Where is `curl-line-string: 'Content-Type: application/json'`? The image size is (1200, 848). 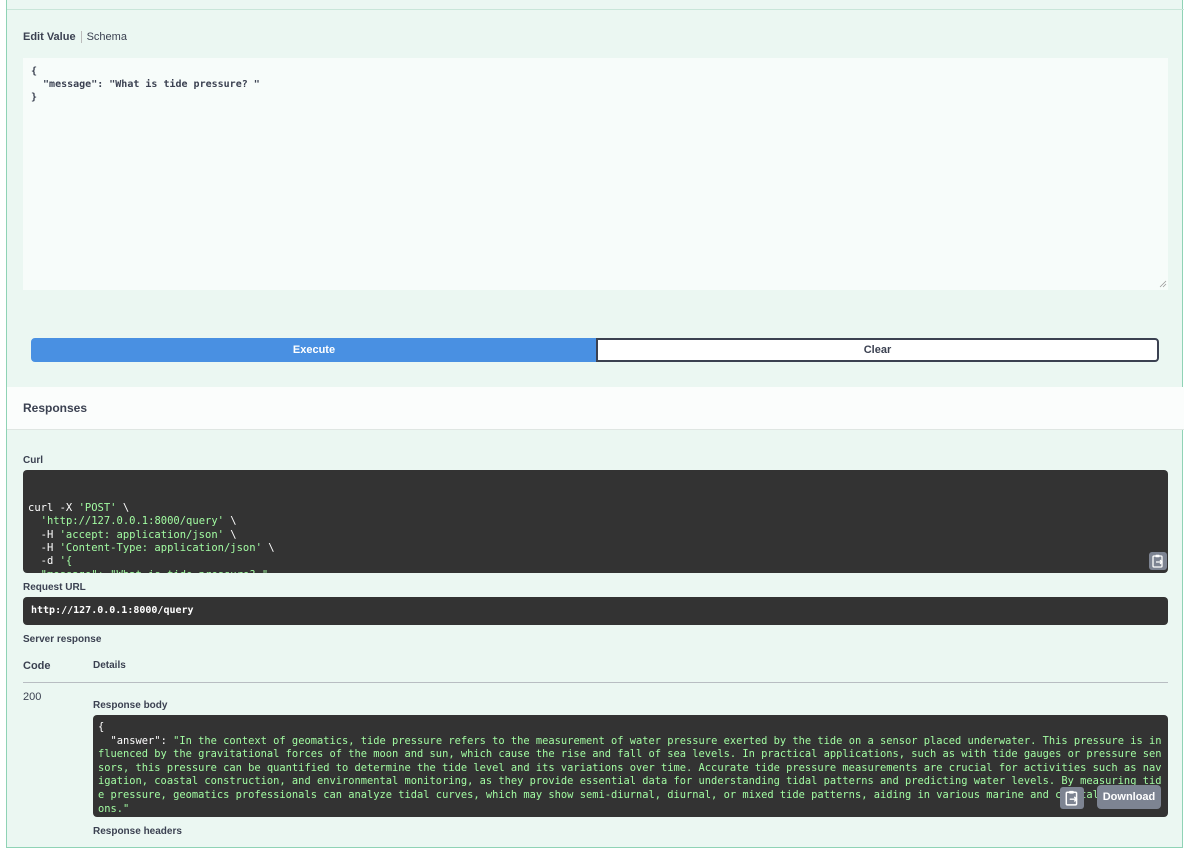 curl-line-string: 'Content-Type: application/json' is located at coordinates (160, 548).